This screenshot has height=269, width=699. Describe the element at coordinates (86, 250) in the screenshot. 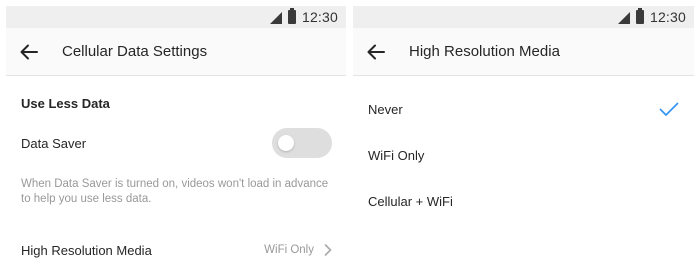

I see `high-resolution-media-label: High Resolution Media` at that location.